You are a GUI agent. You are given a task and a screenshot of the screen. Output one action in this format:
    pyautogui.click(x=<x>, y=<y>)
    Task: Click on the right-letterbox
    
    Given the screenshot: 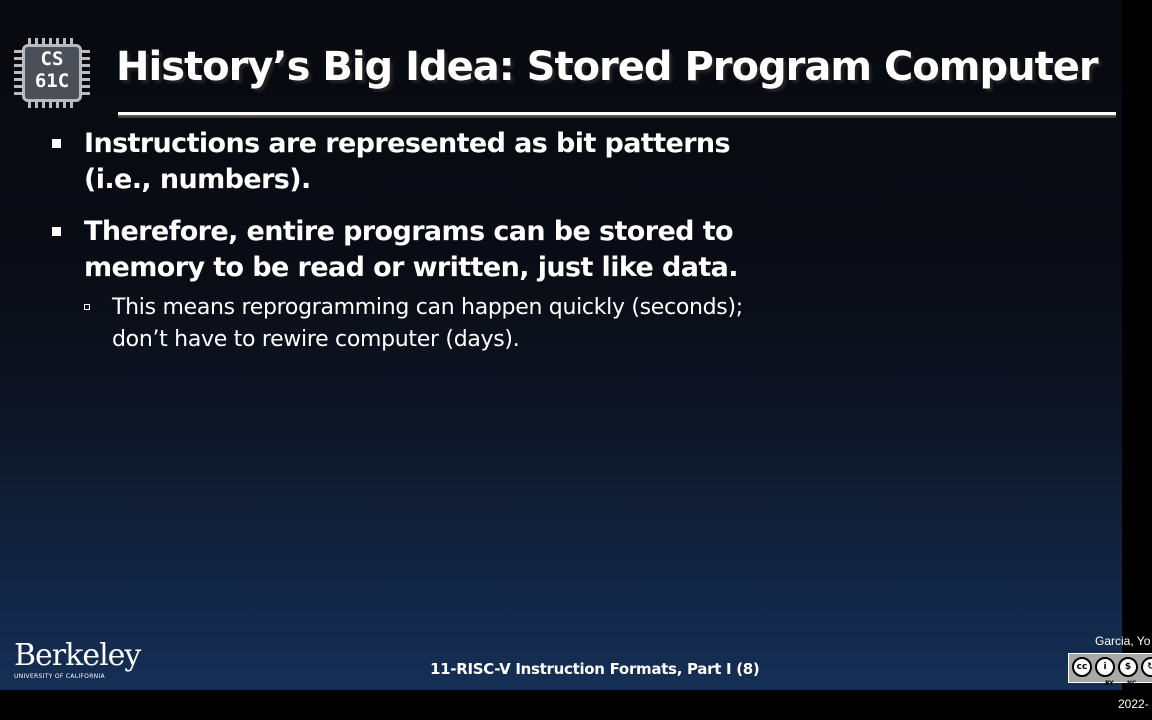 What is the action you would take?
    pyautogui.click(x=1137, y=345)
    